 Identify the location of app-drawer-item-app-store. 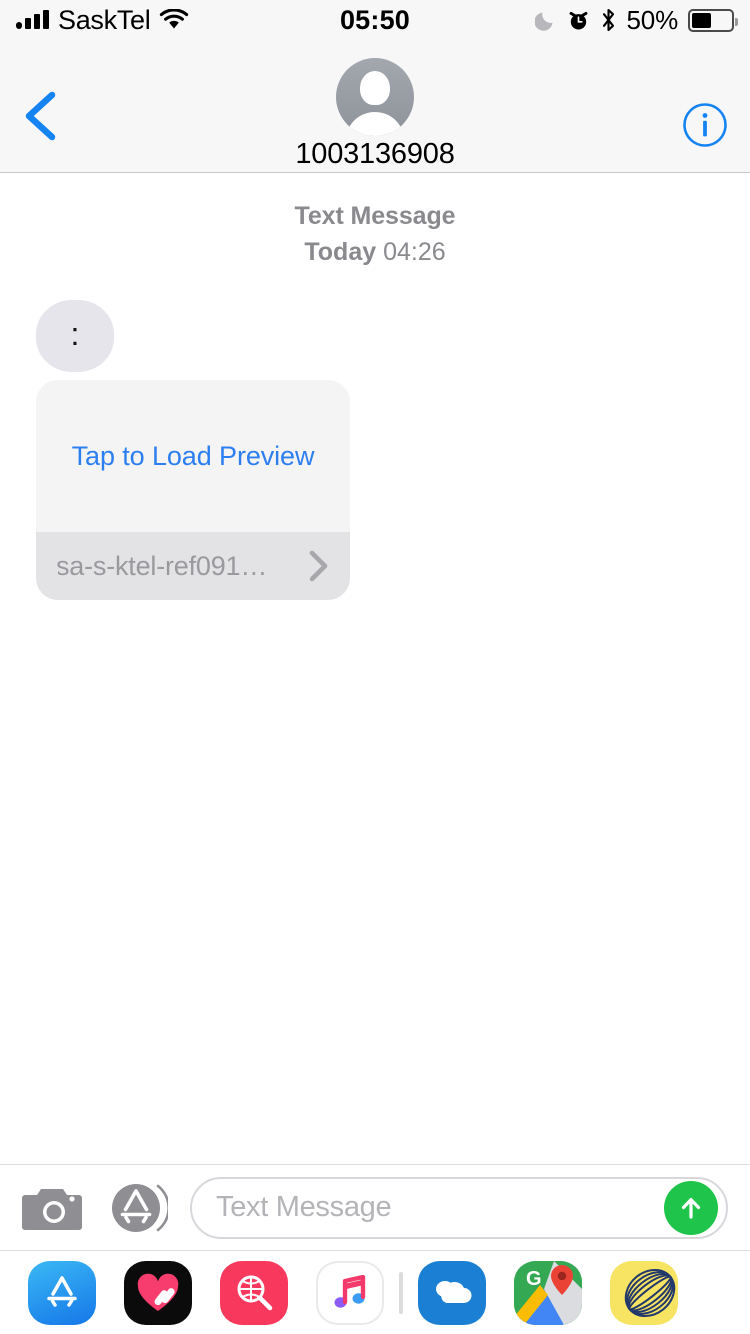
(62, 1292).